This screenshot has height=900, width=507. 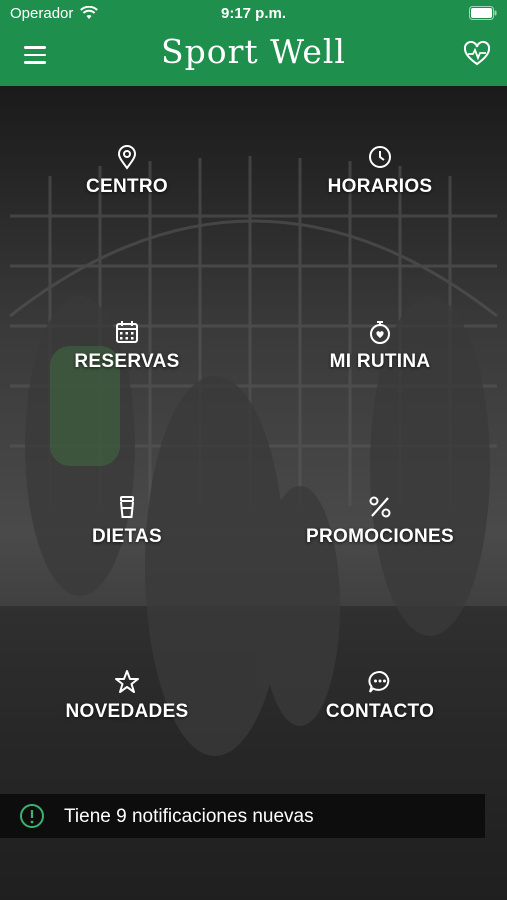 I want to click on stopwatch-heart-icon, so click(x=380, y=332).